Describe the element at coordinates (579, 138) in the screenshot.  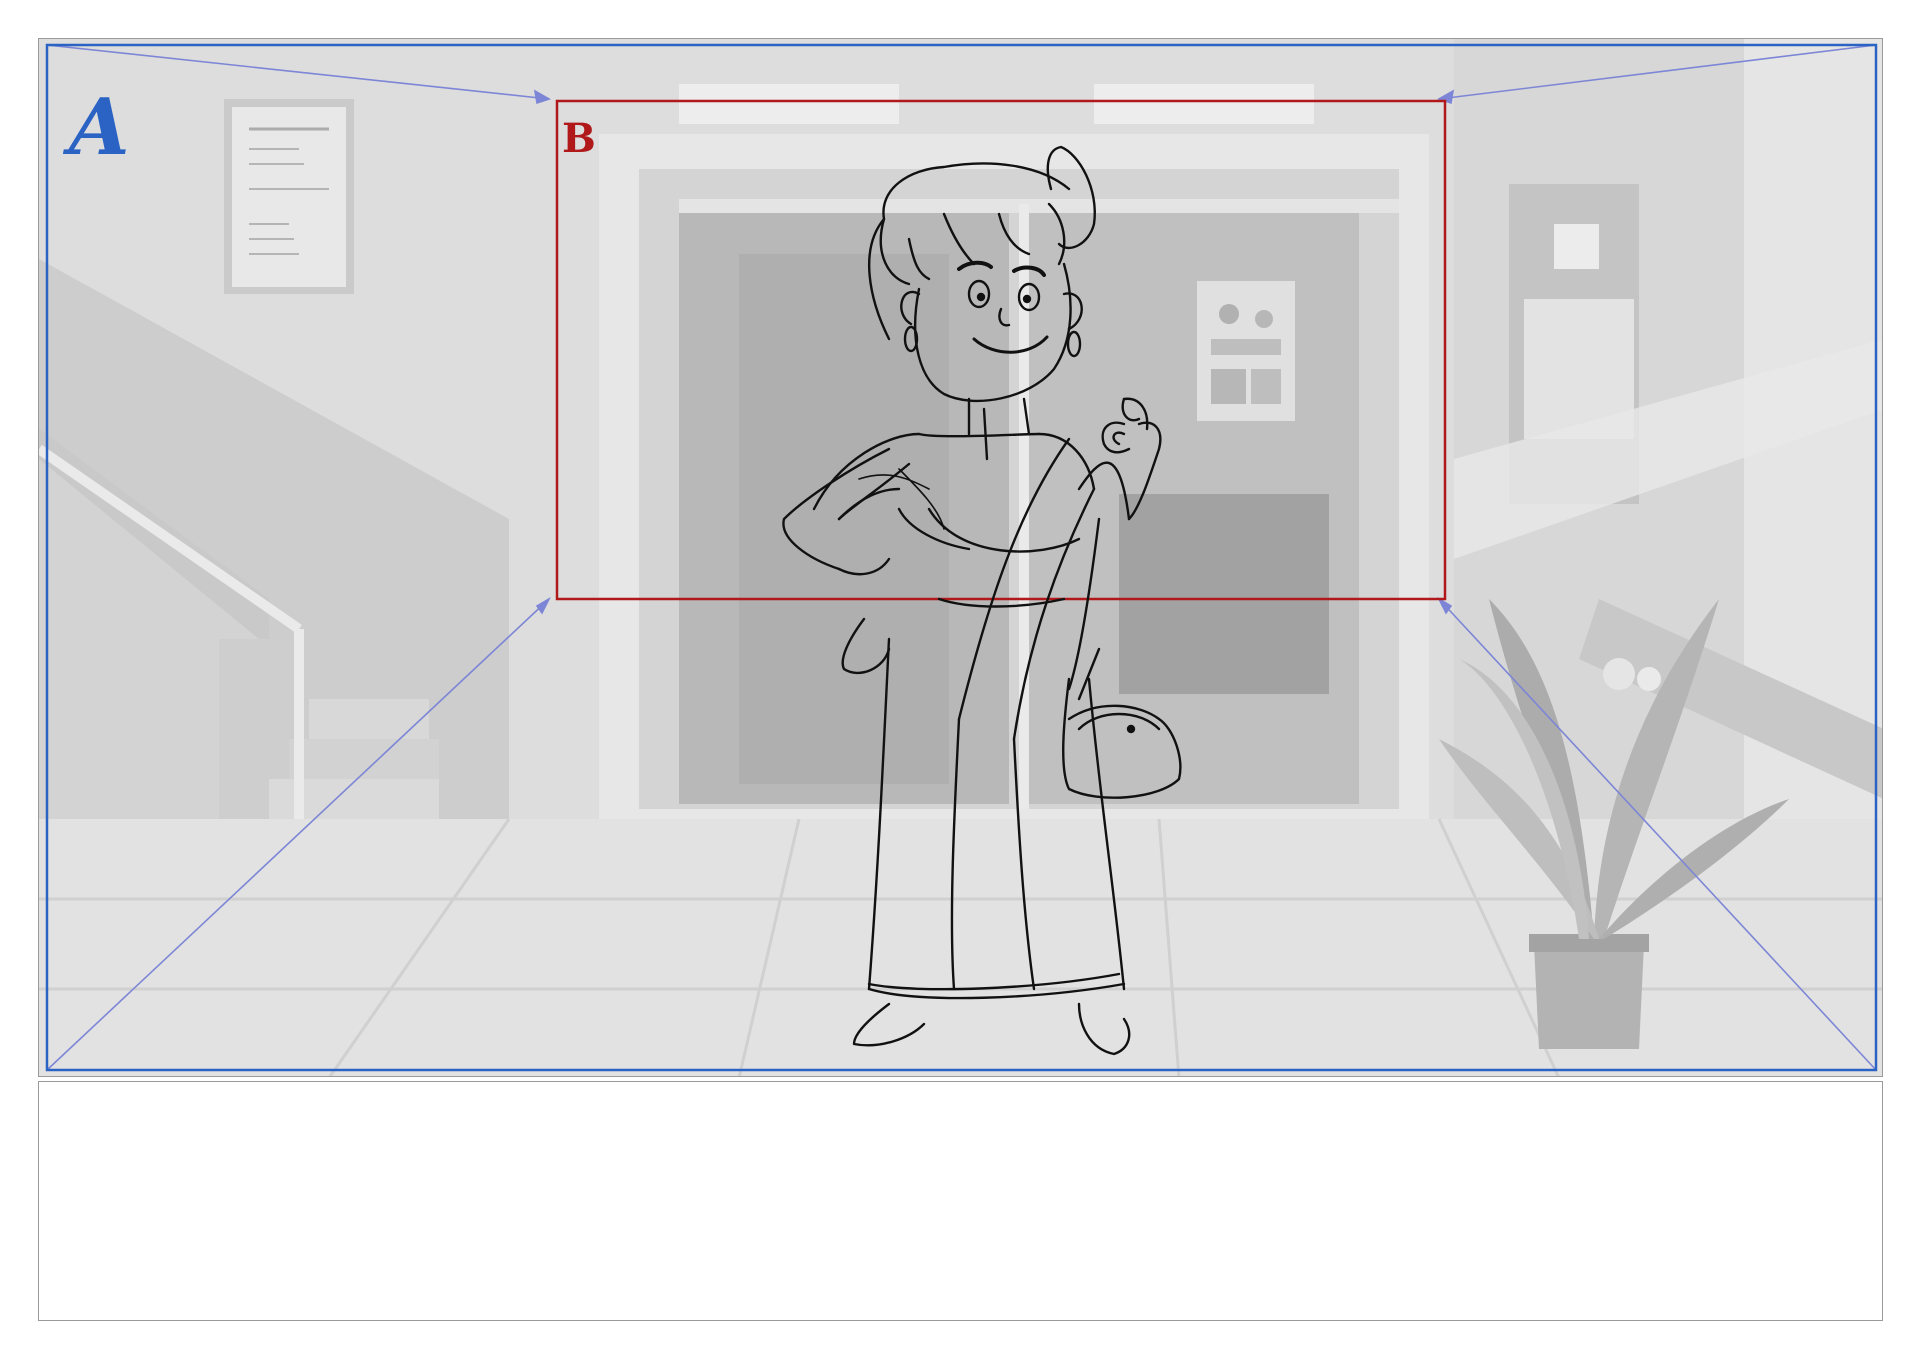
I see `frame-b-label: B` at that location.